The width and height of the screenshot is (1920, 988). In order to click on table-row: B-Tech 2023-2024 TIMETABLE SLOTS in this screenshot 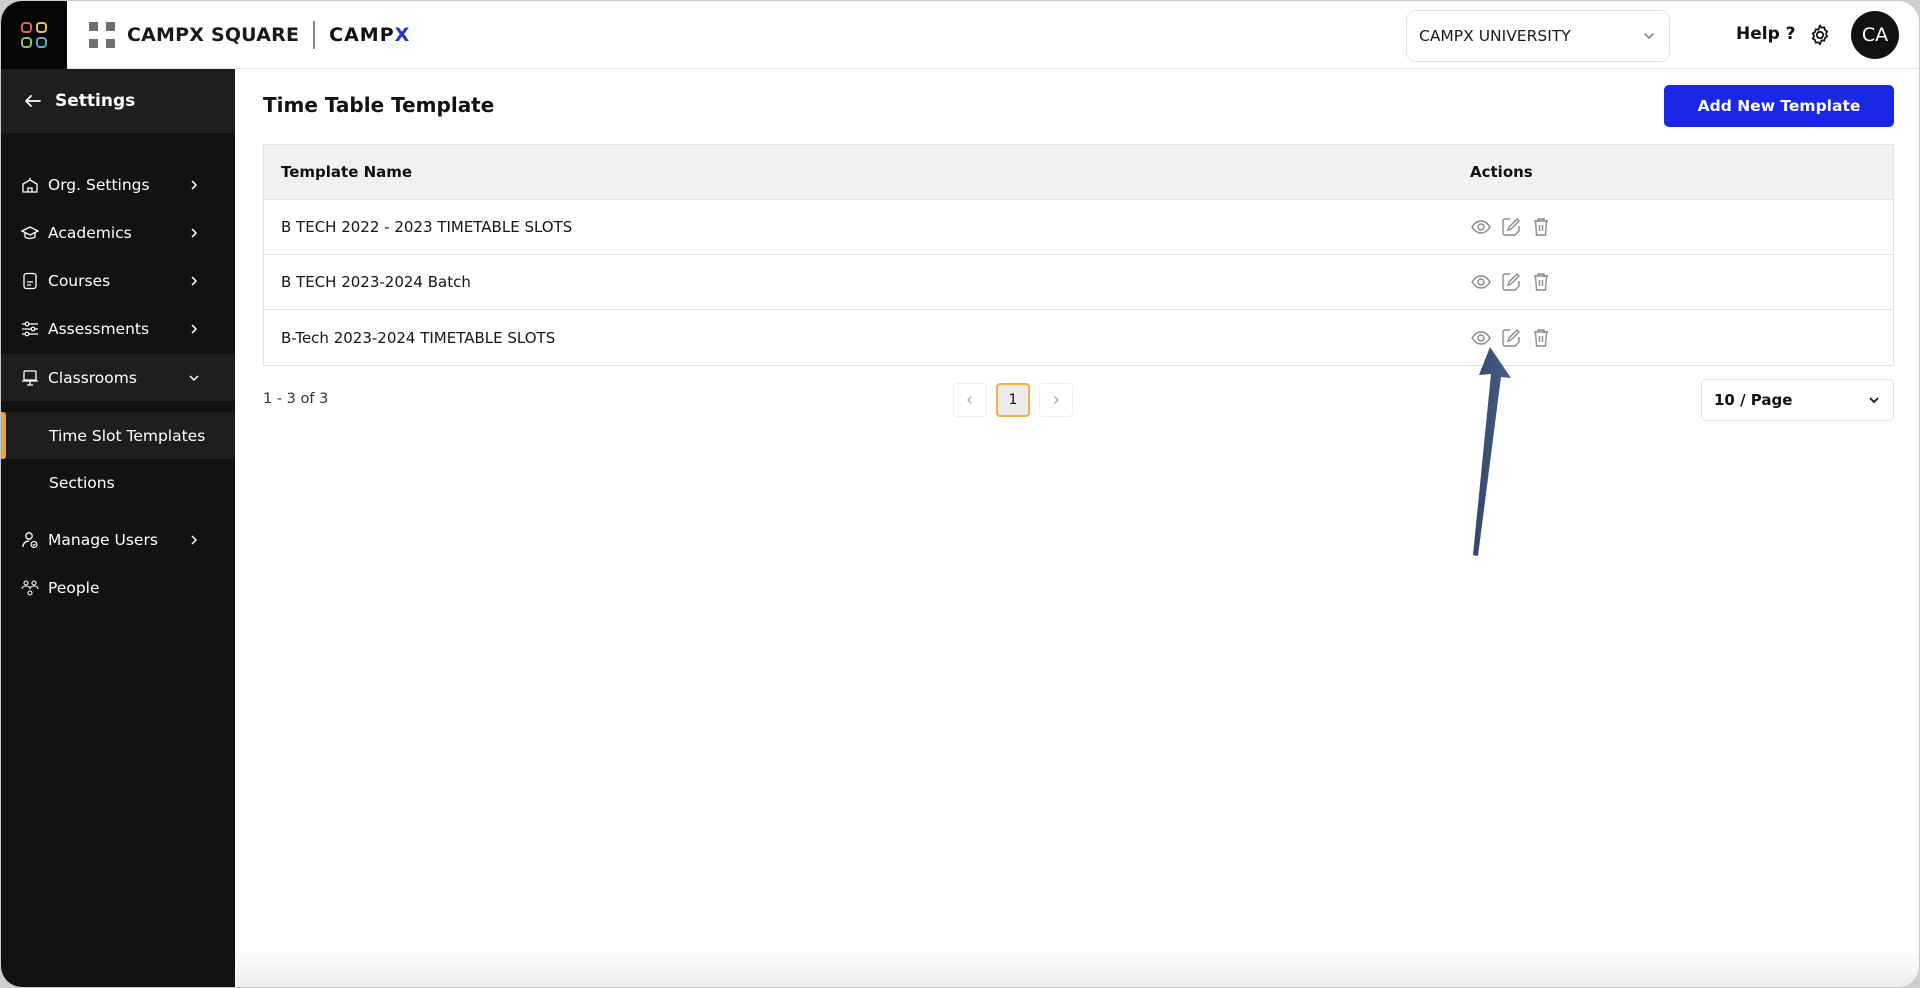, I will do `click(1078, 337)`.